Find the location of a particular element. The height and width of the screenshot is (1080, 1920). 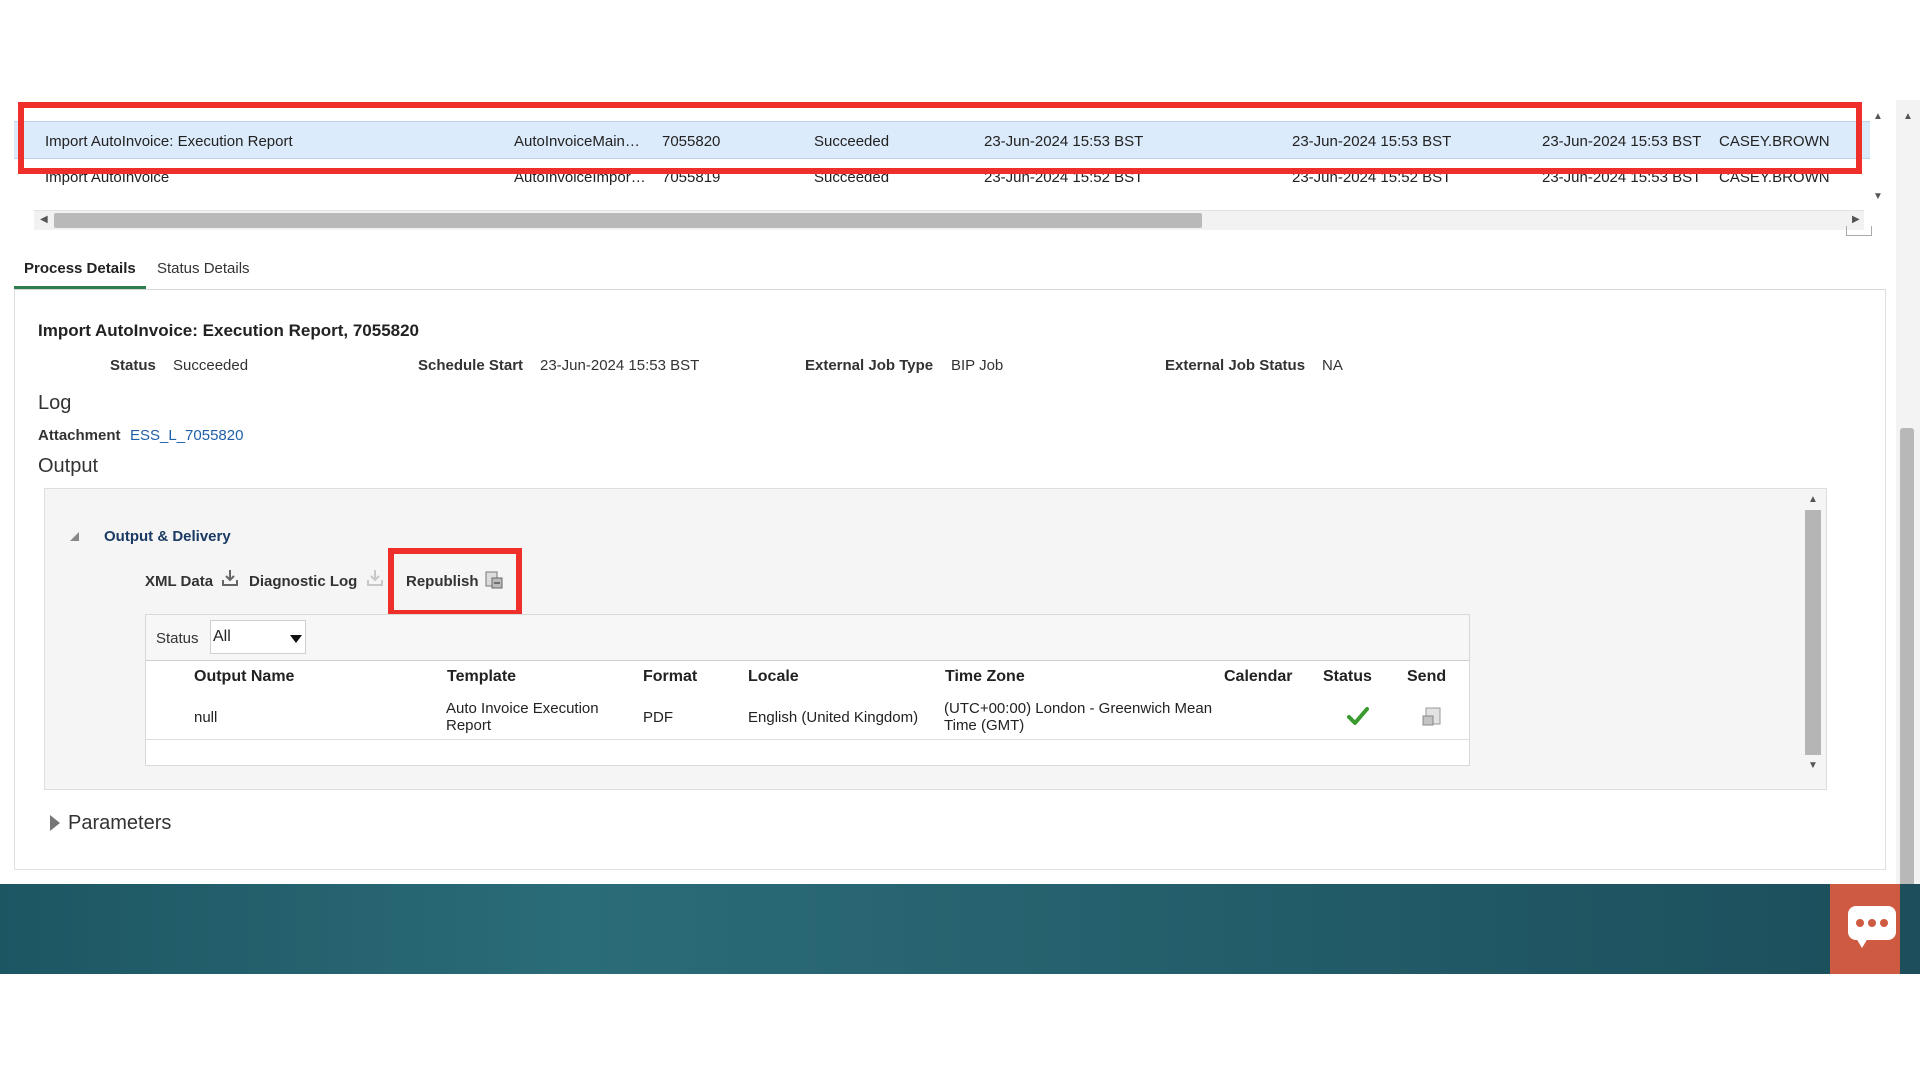

download-icon is located at coordinates (230, 578).